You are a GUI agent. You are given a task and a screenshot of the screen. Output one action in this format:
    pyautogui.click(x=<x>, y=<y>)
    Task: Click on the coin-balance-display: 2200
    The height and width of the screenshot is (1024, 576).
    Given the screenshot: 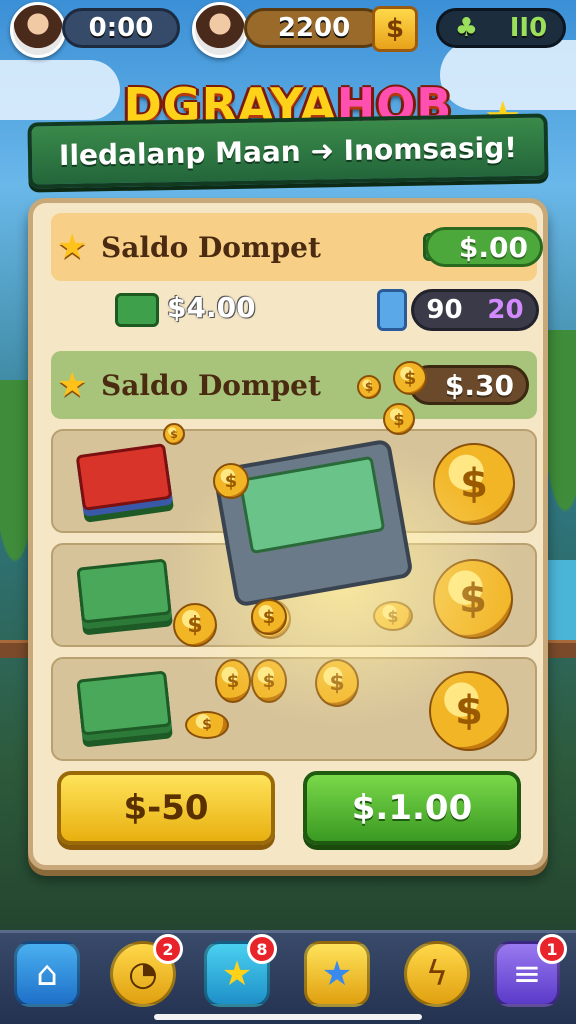 What is the action you would take?
    pyautogui.click(x=314, y=28)
    